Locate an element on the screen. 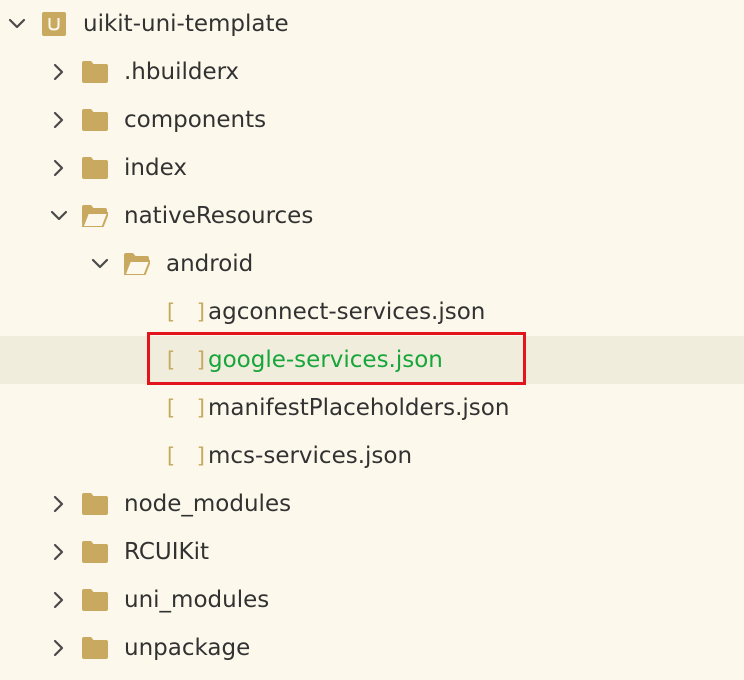  tree-item-label: nativeResources is located at coordinates (219, 216).